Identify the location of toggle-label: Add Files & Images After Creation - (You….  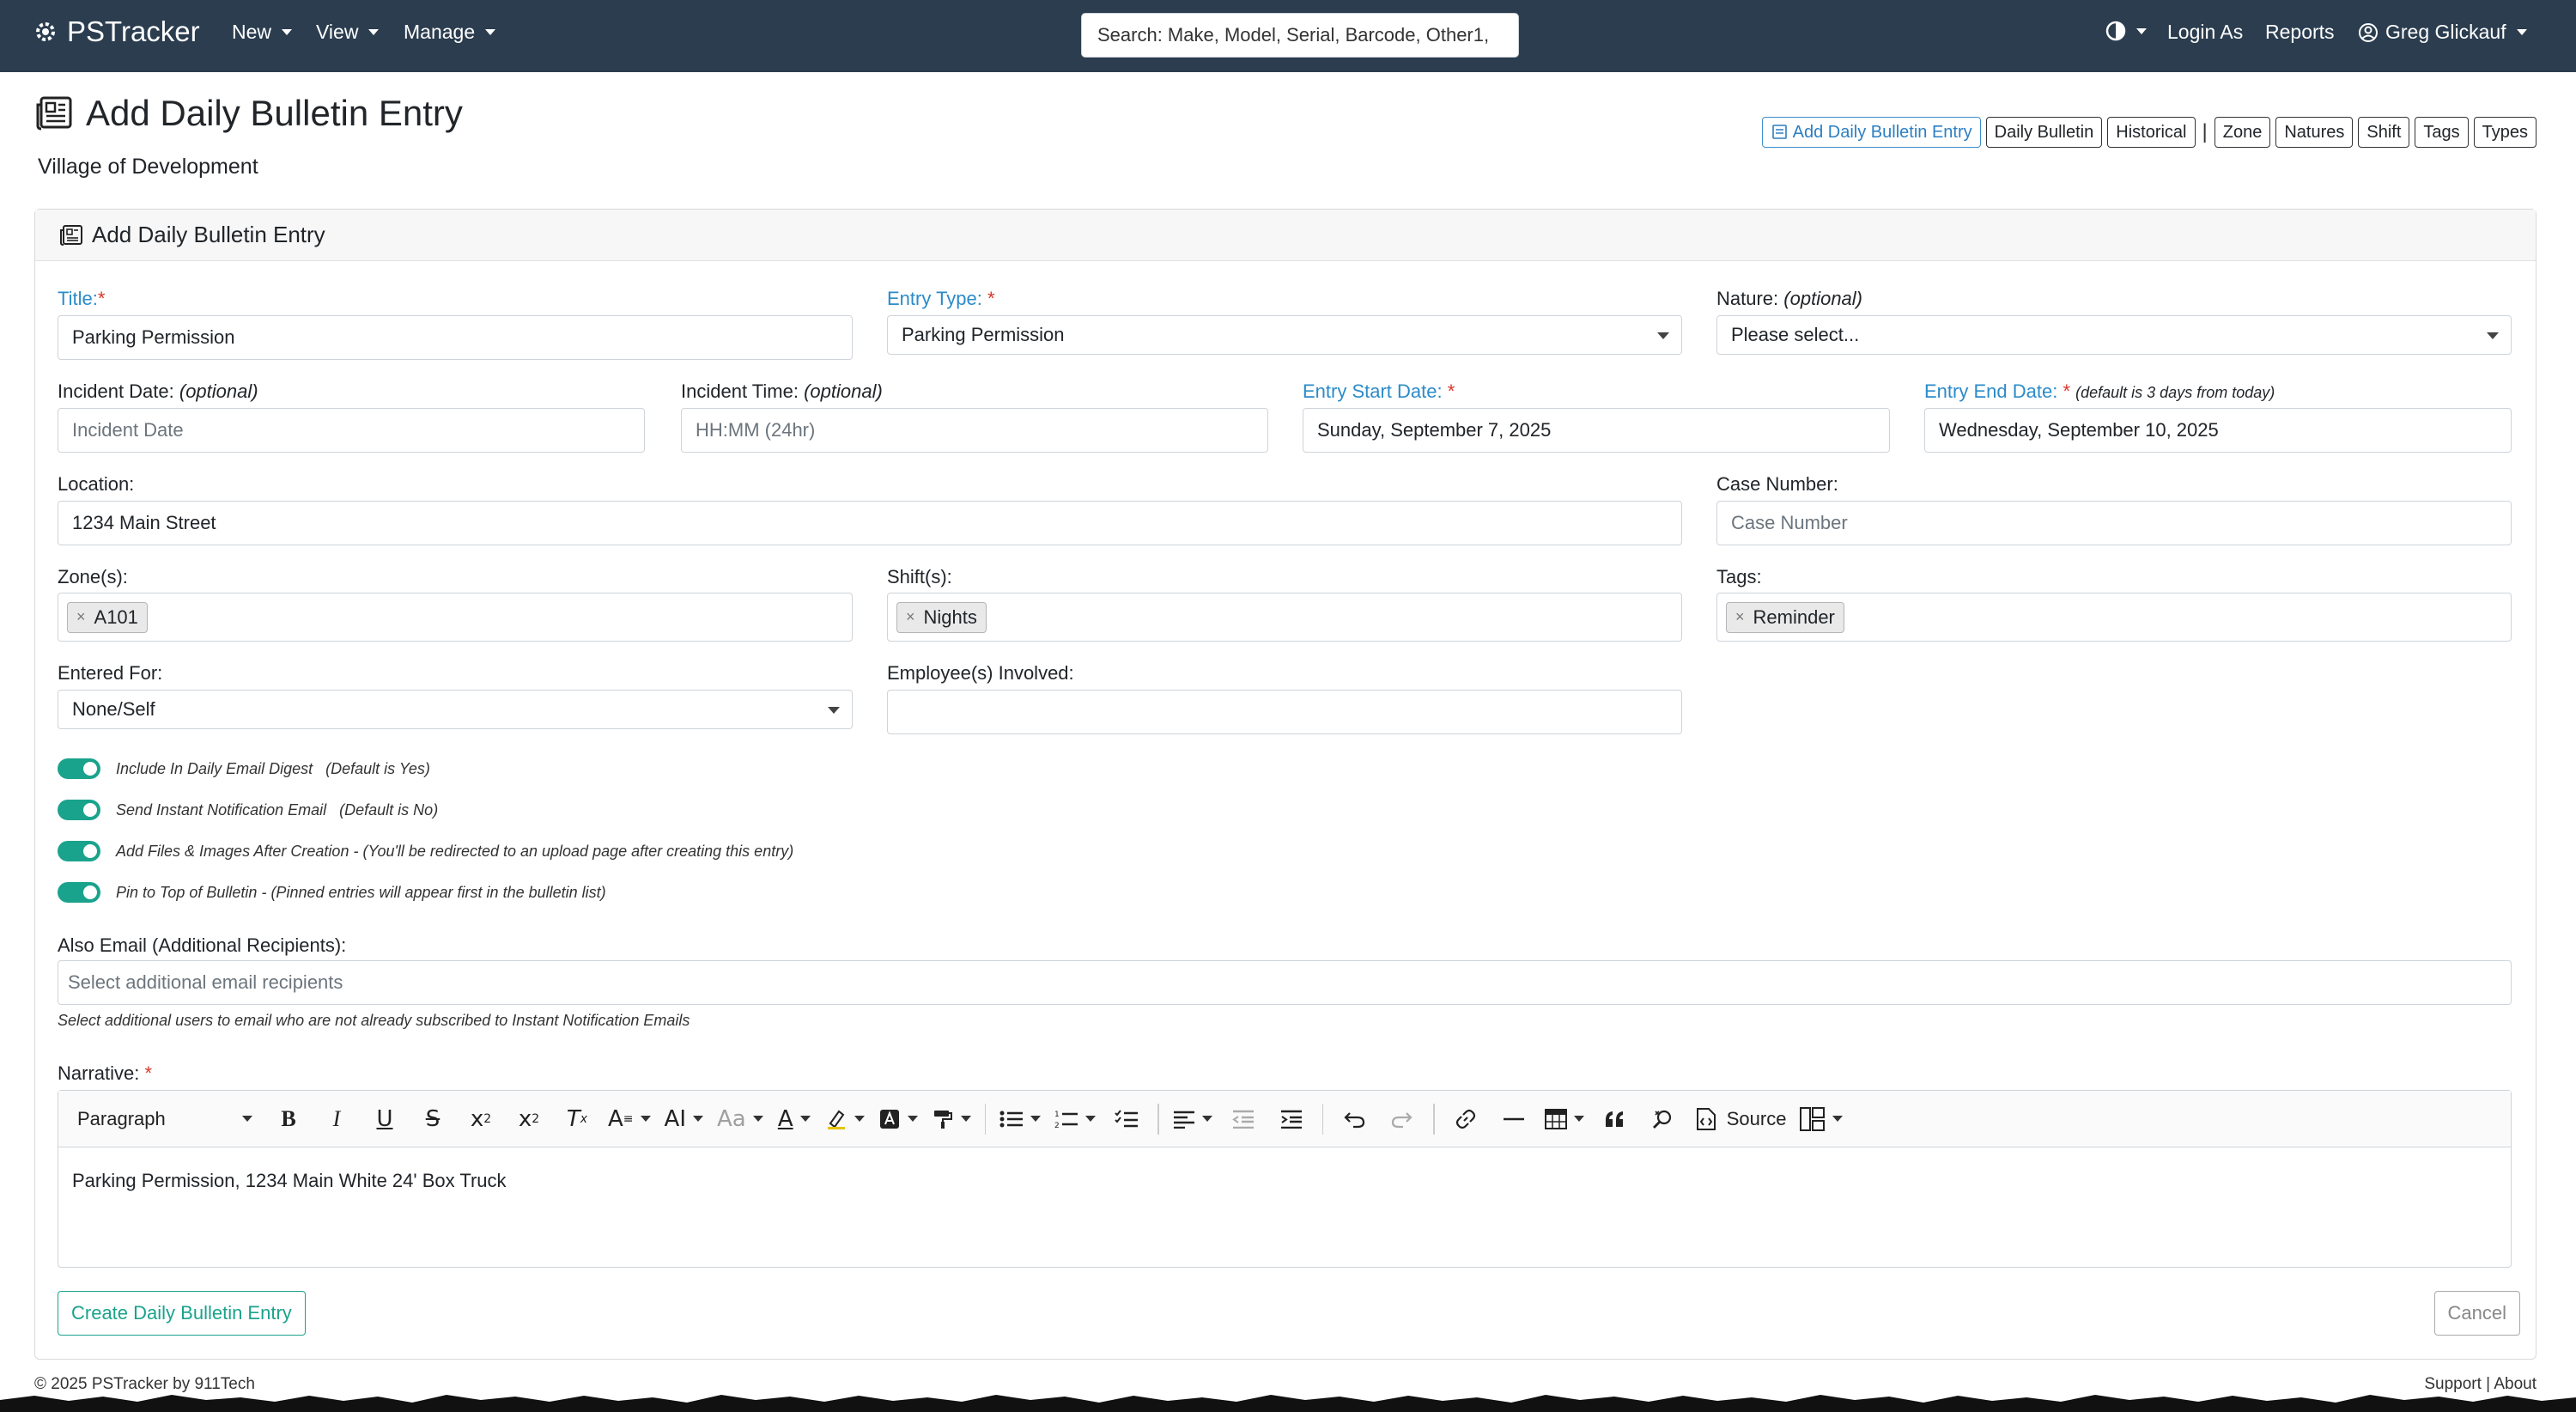
(455, 851).